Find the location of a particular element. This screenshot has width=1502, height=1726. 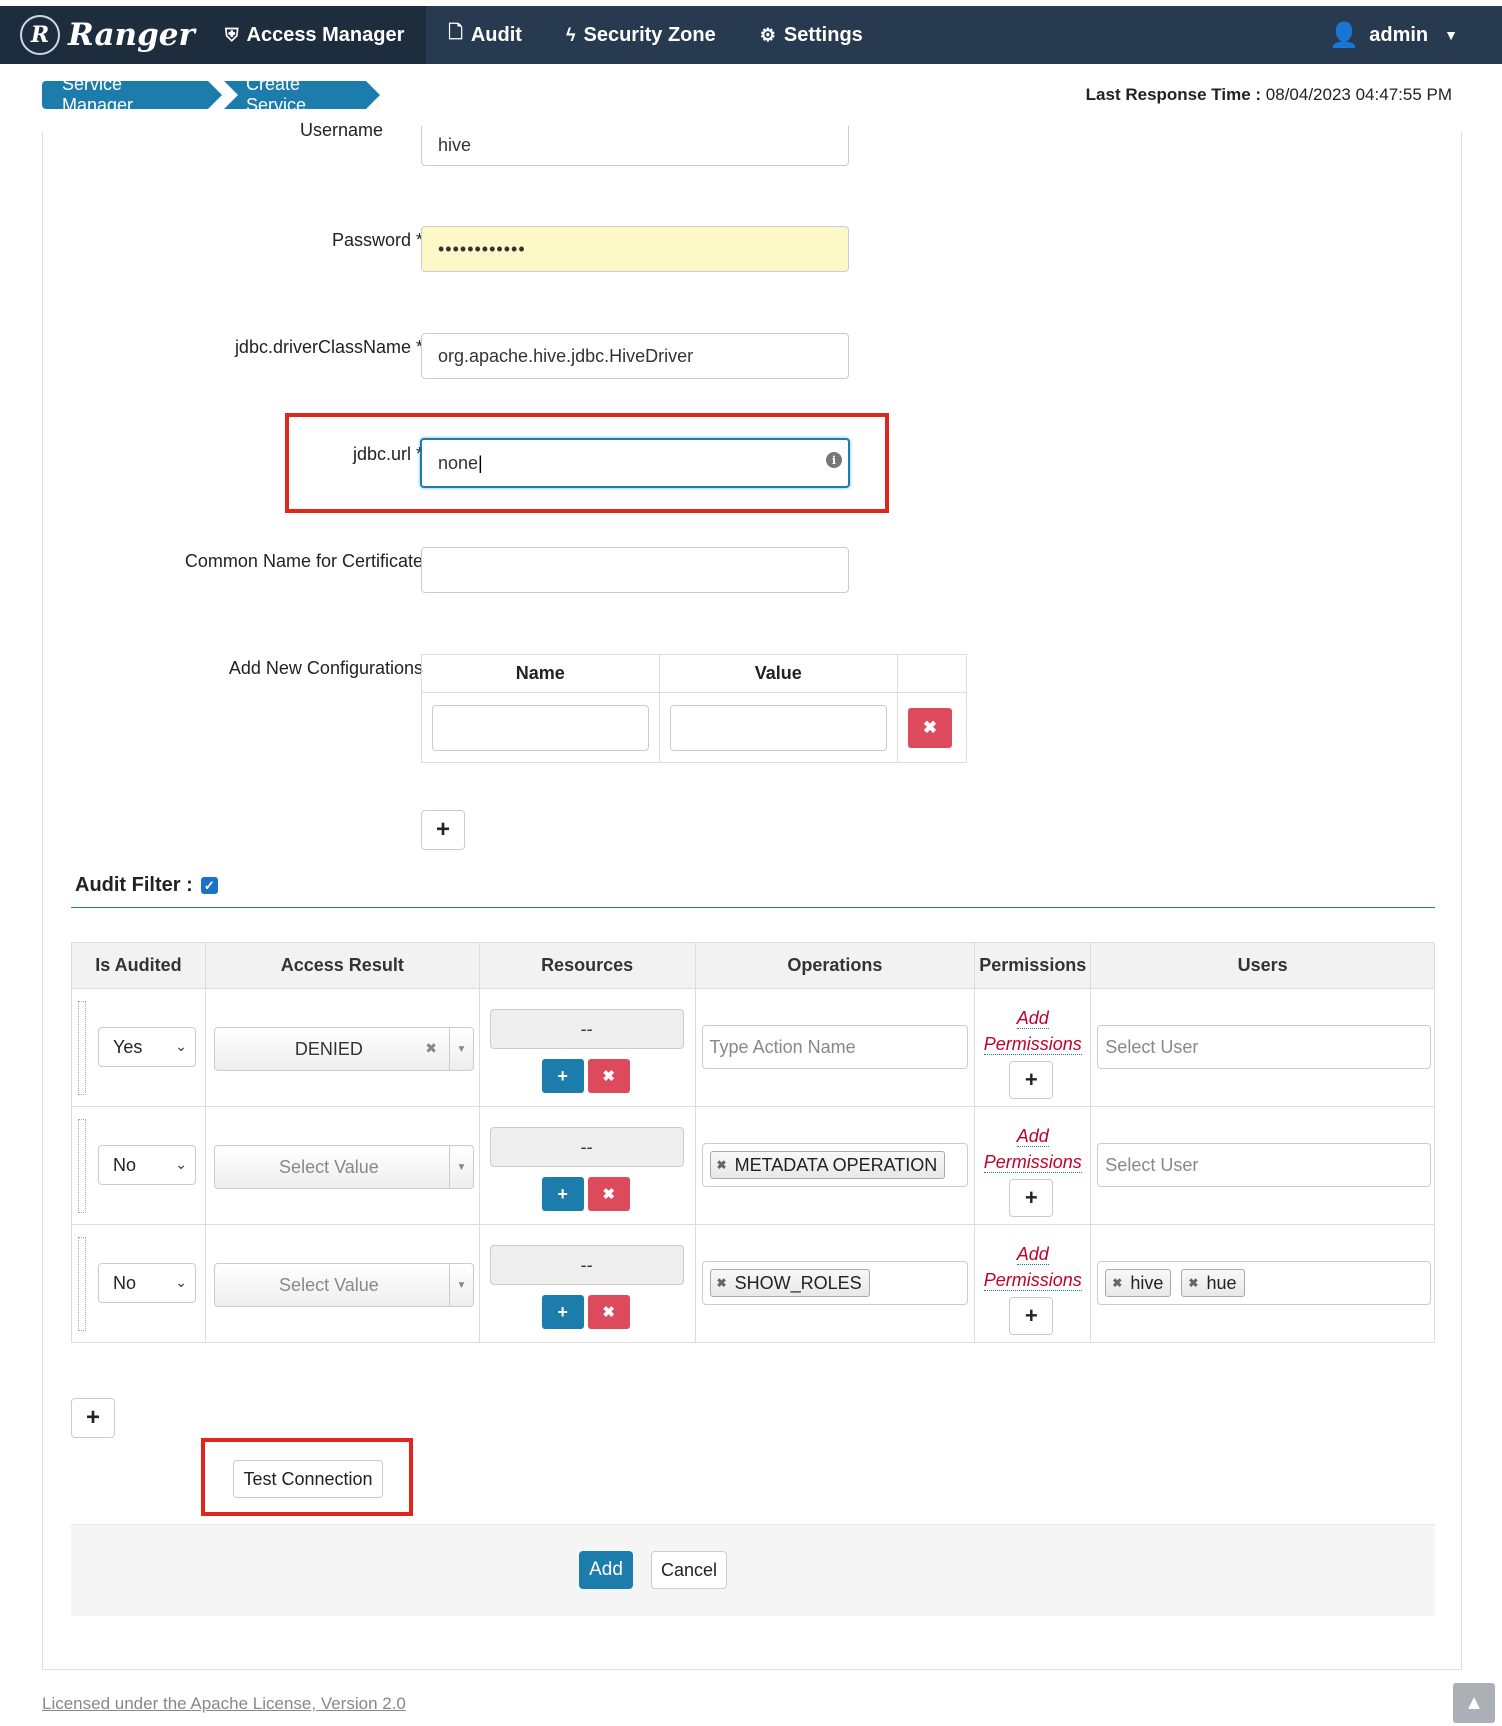

audit-filter-title-text: Audit Filter : is located at coordinates (134, 885).